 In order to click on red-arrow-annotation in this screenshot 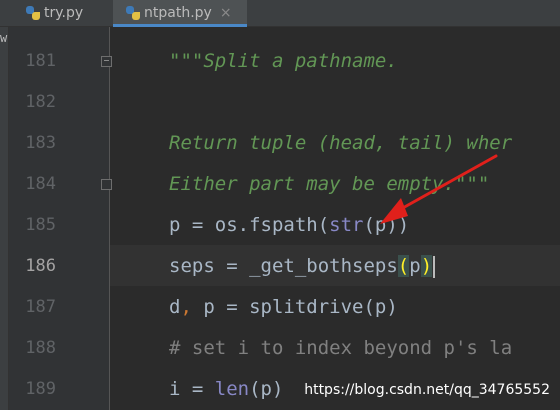, I will do `click(439, 189)`.